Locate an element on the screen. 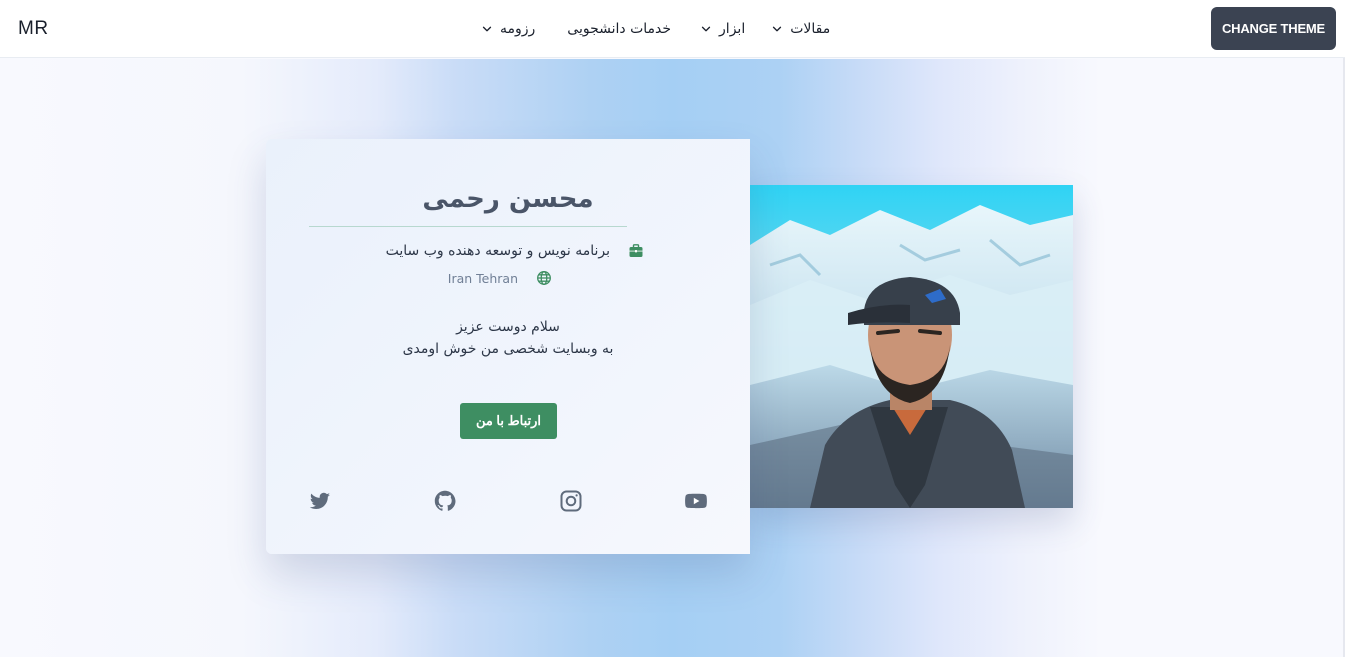 This screenshot has height=657, width=1345. nav-item-label: رزومه is located at coordinates (518, 29).